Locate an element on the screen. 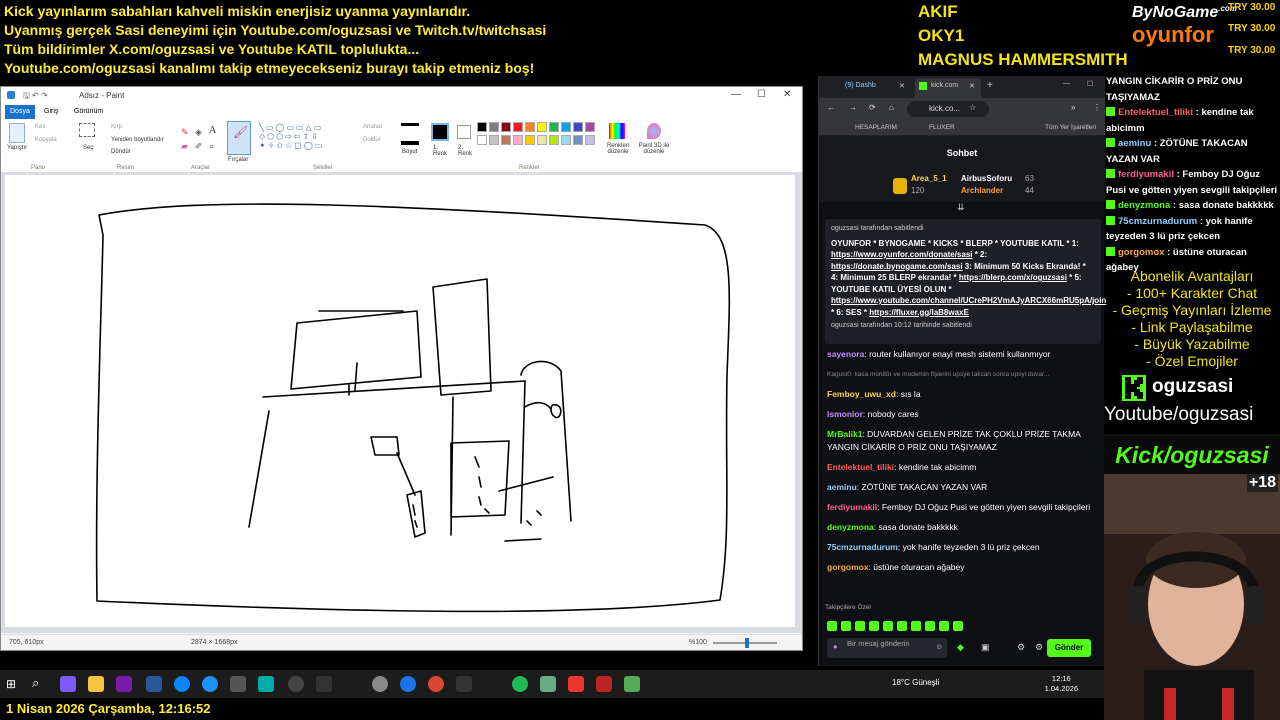  file-explorer-icon is located at coordinates (96, 684).